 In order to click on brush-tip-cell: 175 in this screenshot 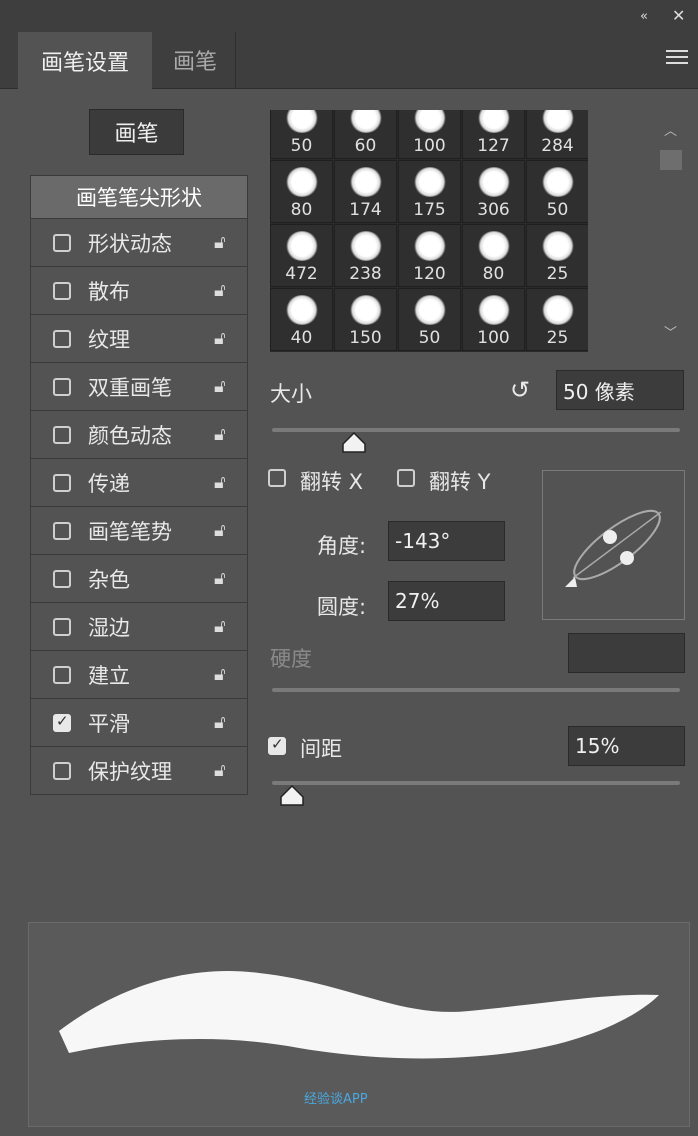, I will do `click(429, 191)`.